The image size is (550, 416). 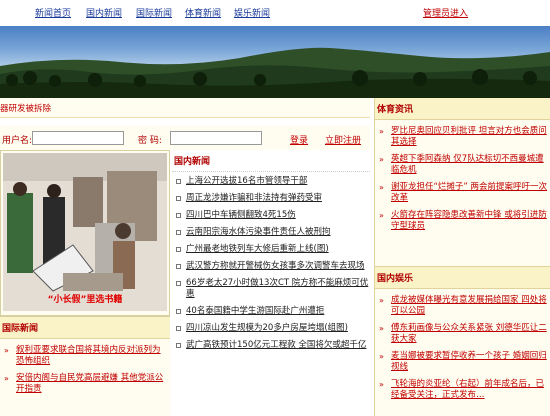 What do you see at coordinates (17, 141) in the screenshot?
I see `username-label: 用户名:` at bounding box center [17, 141].